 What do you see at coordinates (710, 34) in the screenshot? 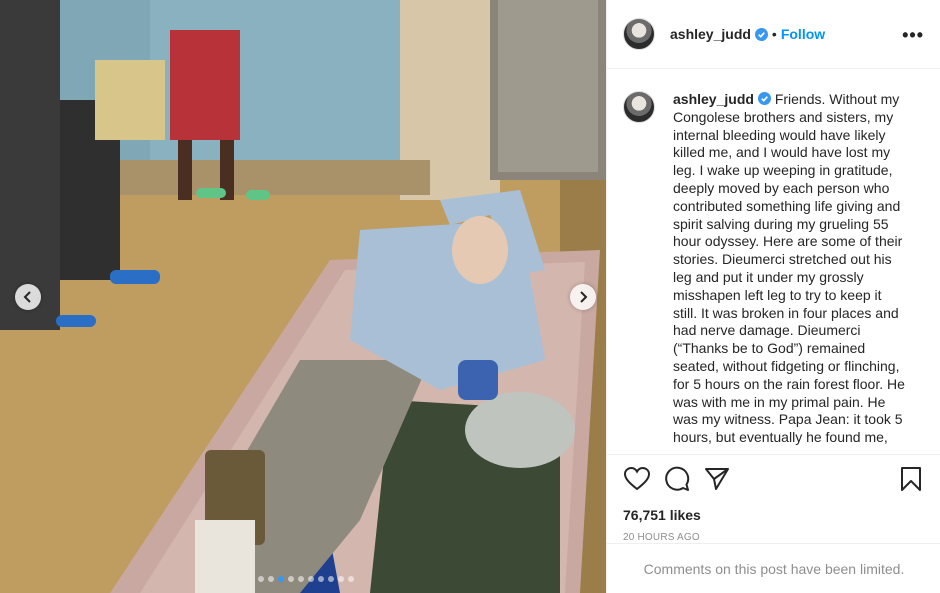
I see `username-link: ashley_judd` at bounding box center [710, 34].